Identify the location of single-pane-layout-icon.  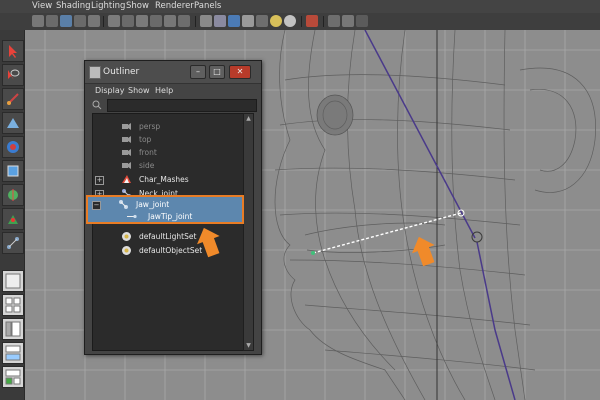
(13, 281).